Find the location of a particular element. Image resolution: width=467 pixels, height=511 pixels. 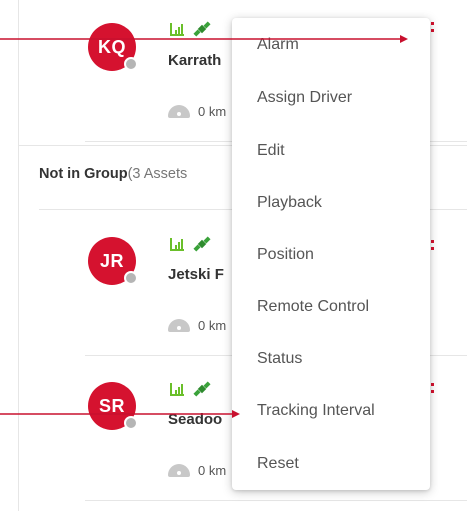

group-header: Not in Group(3 Assets is located at coordinates (113, 174).